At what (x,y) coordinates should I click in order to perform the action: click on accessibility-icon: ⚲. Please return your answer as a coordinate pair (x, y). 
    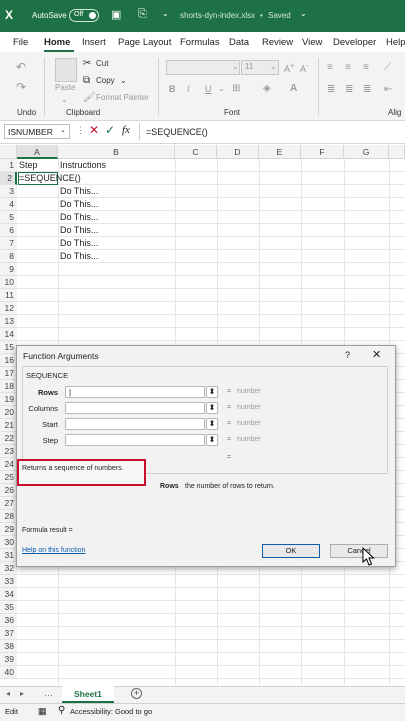
    Looking at the image, I should click on (61, 710).